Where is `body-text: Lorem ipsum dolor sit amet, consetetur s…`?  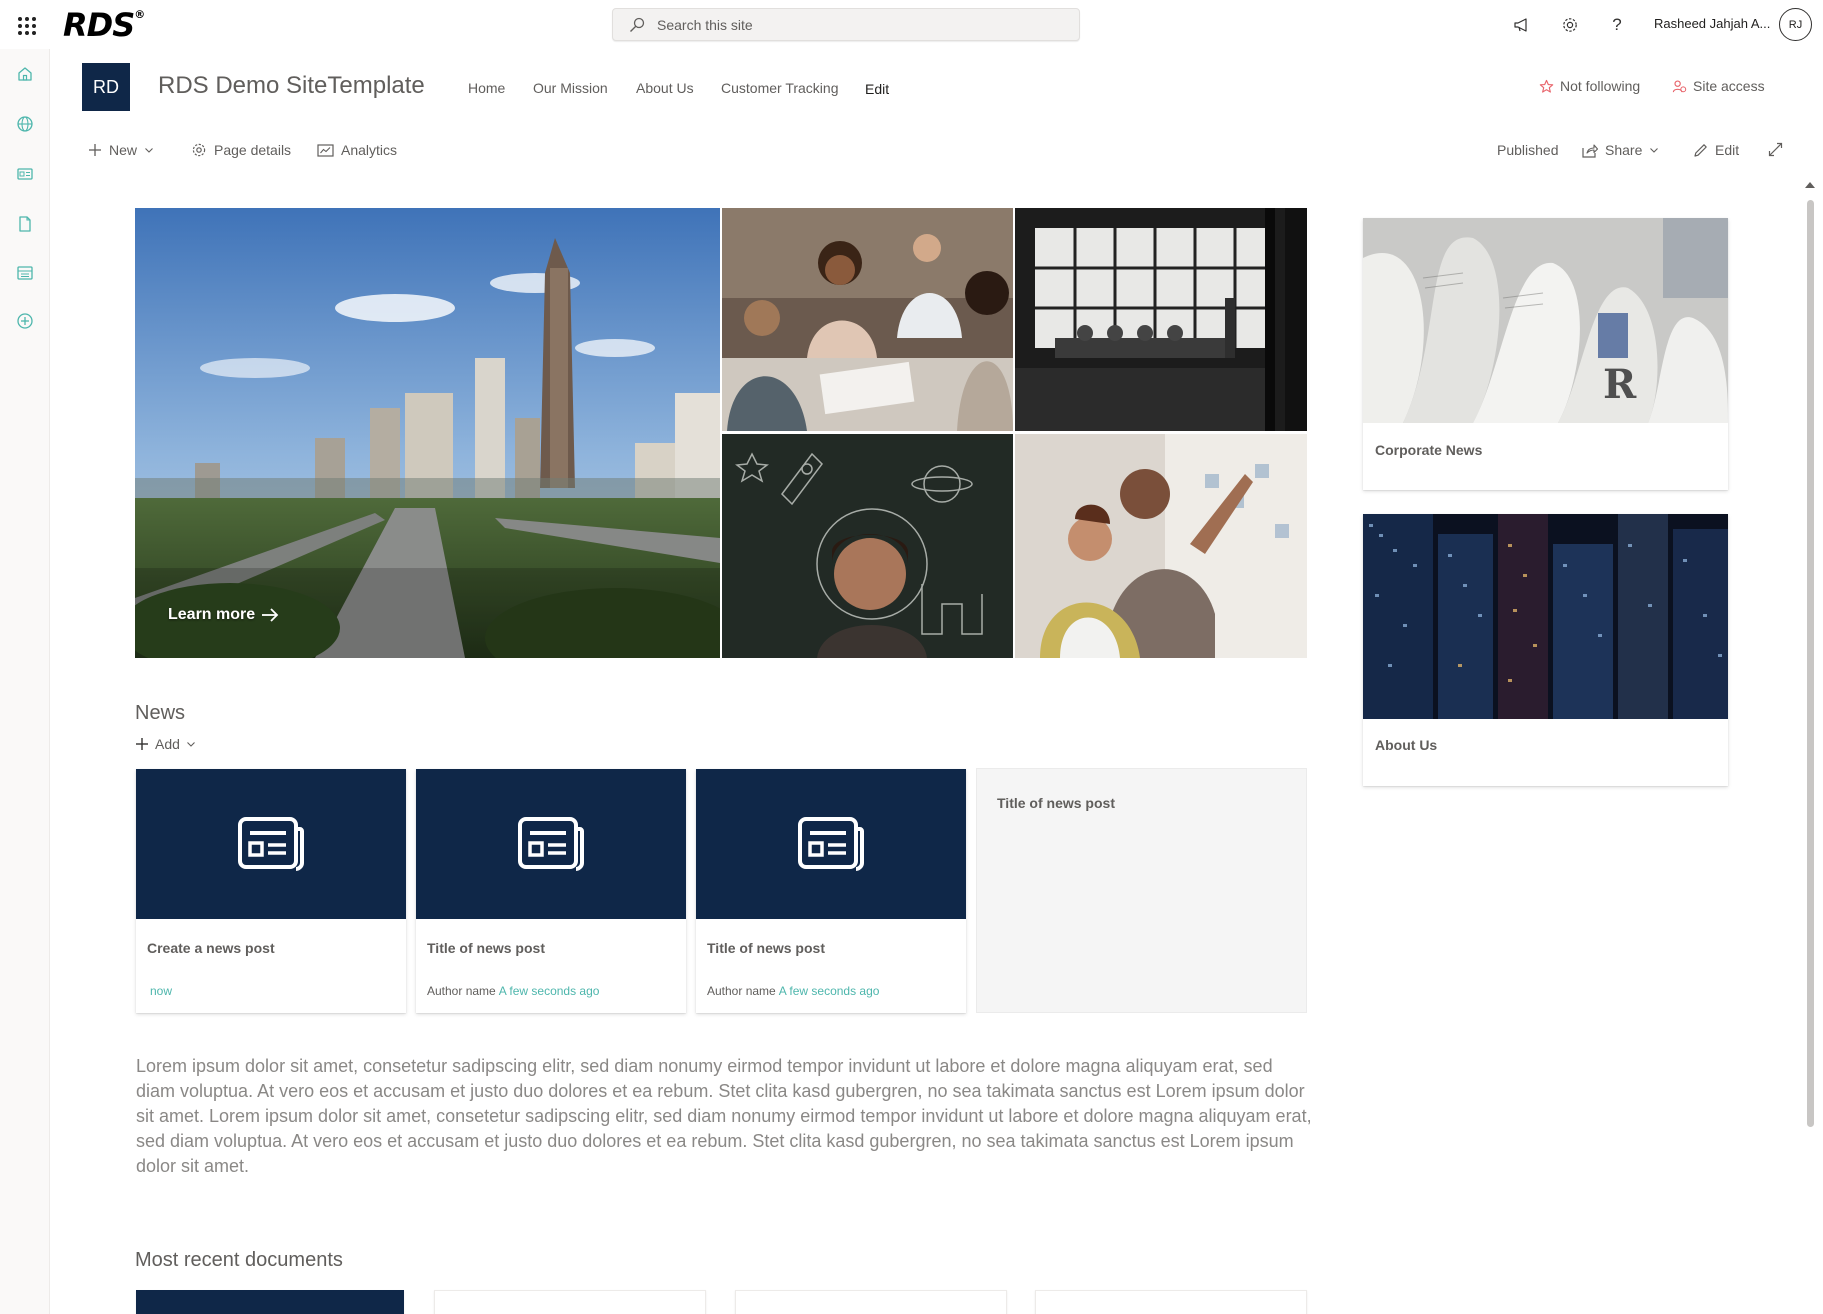
body-text: Lorem ipsum dolor sit amet, consetetur s… is located at coordinates (724, 1116).